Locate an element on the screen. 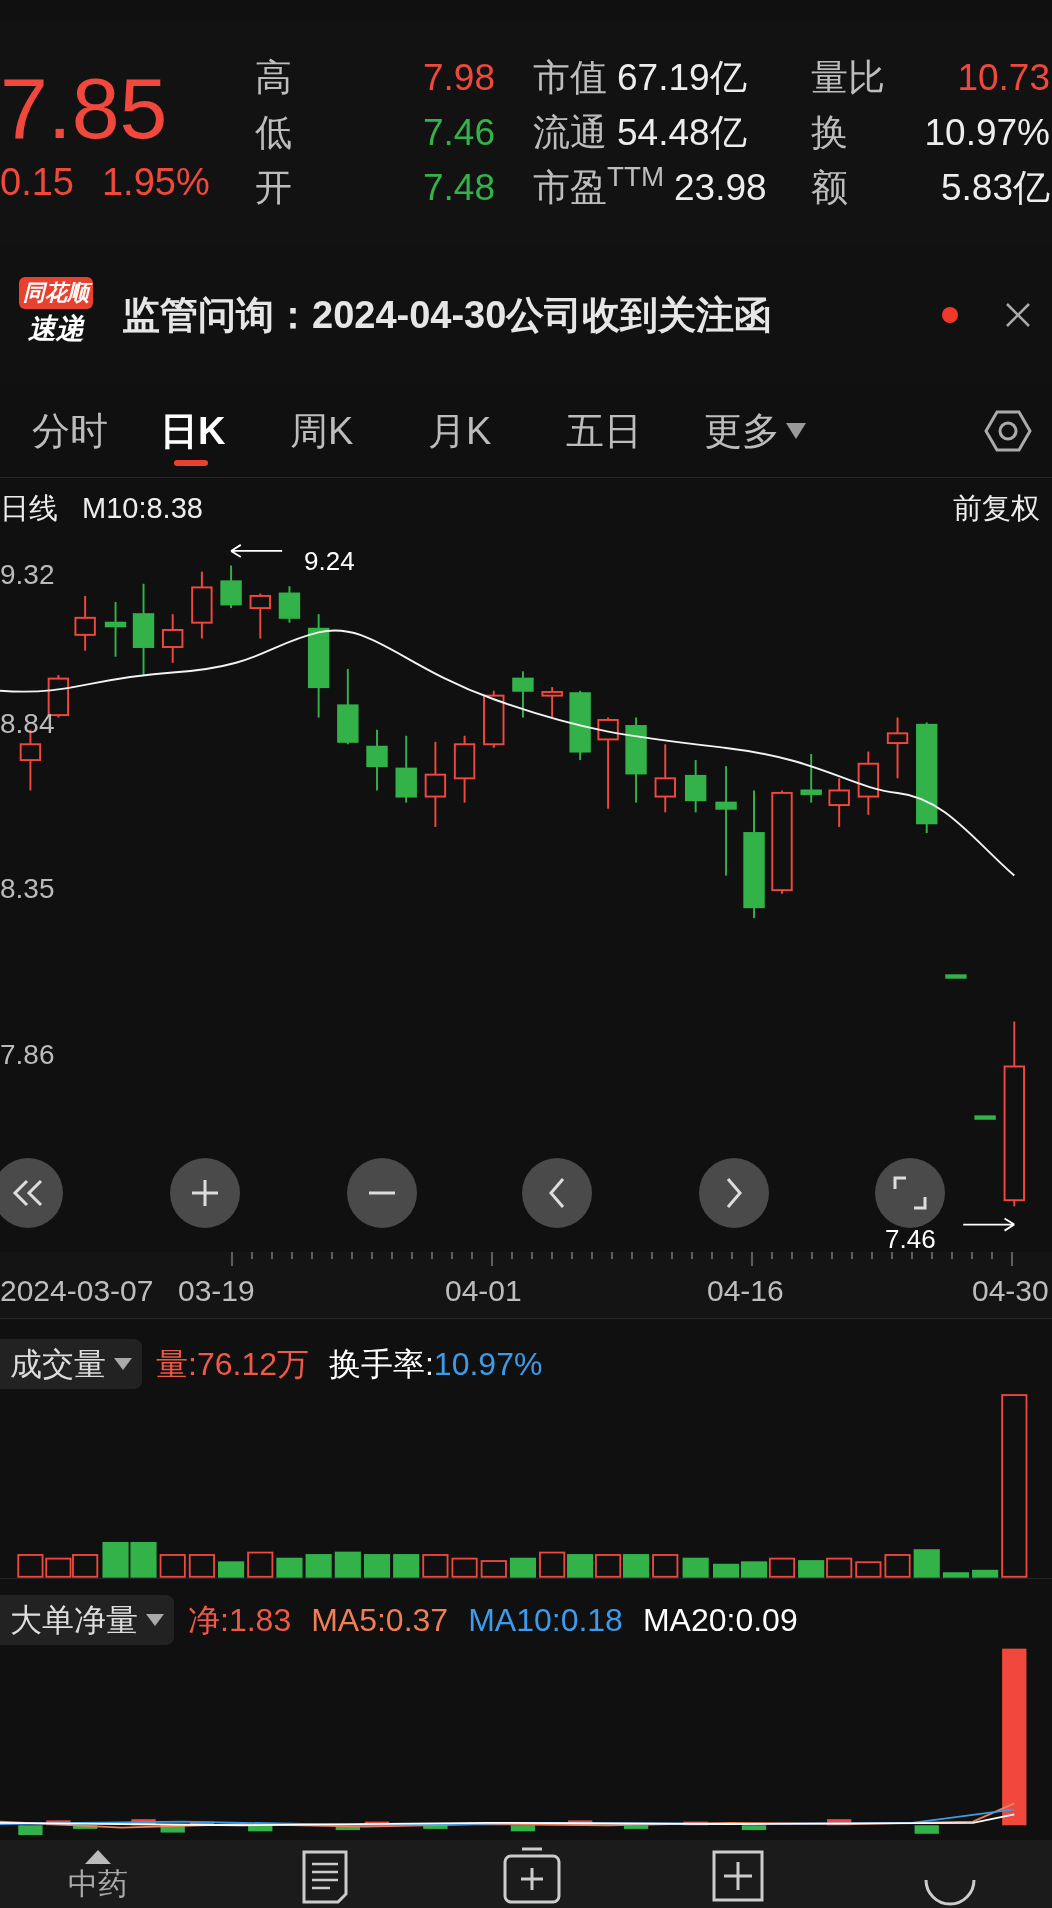  expand-icon is located at coordinates (97, 1857).